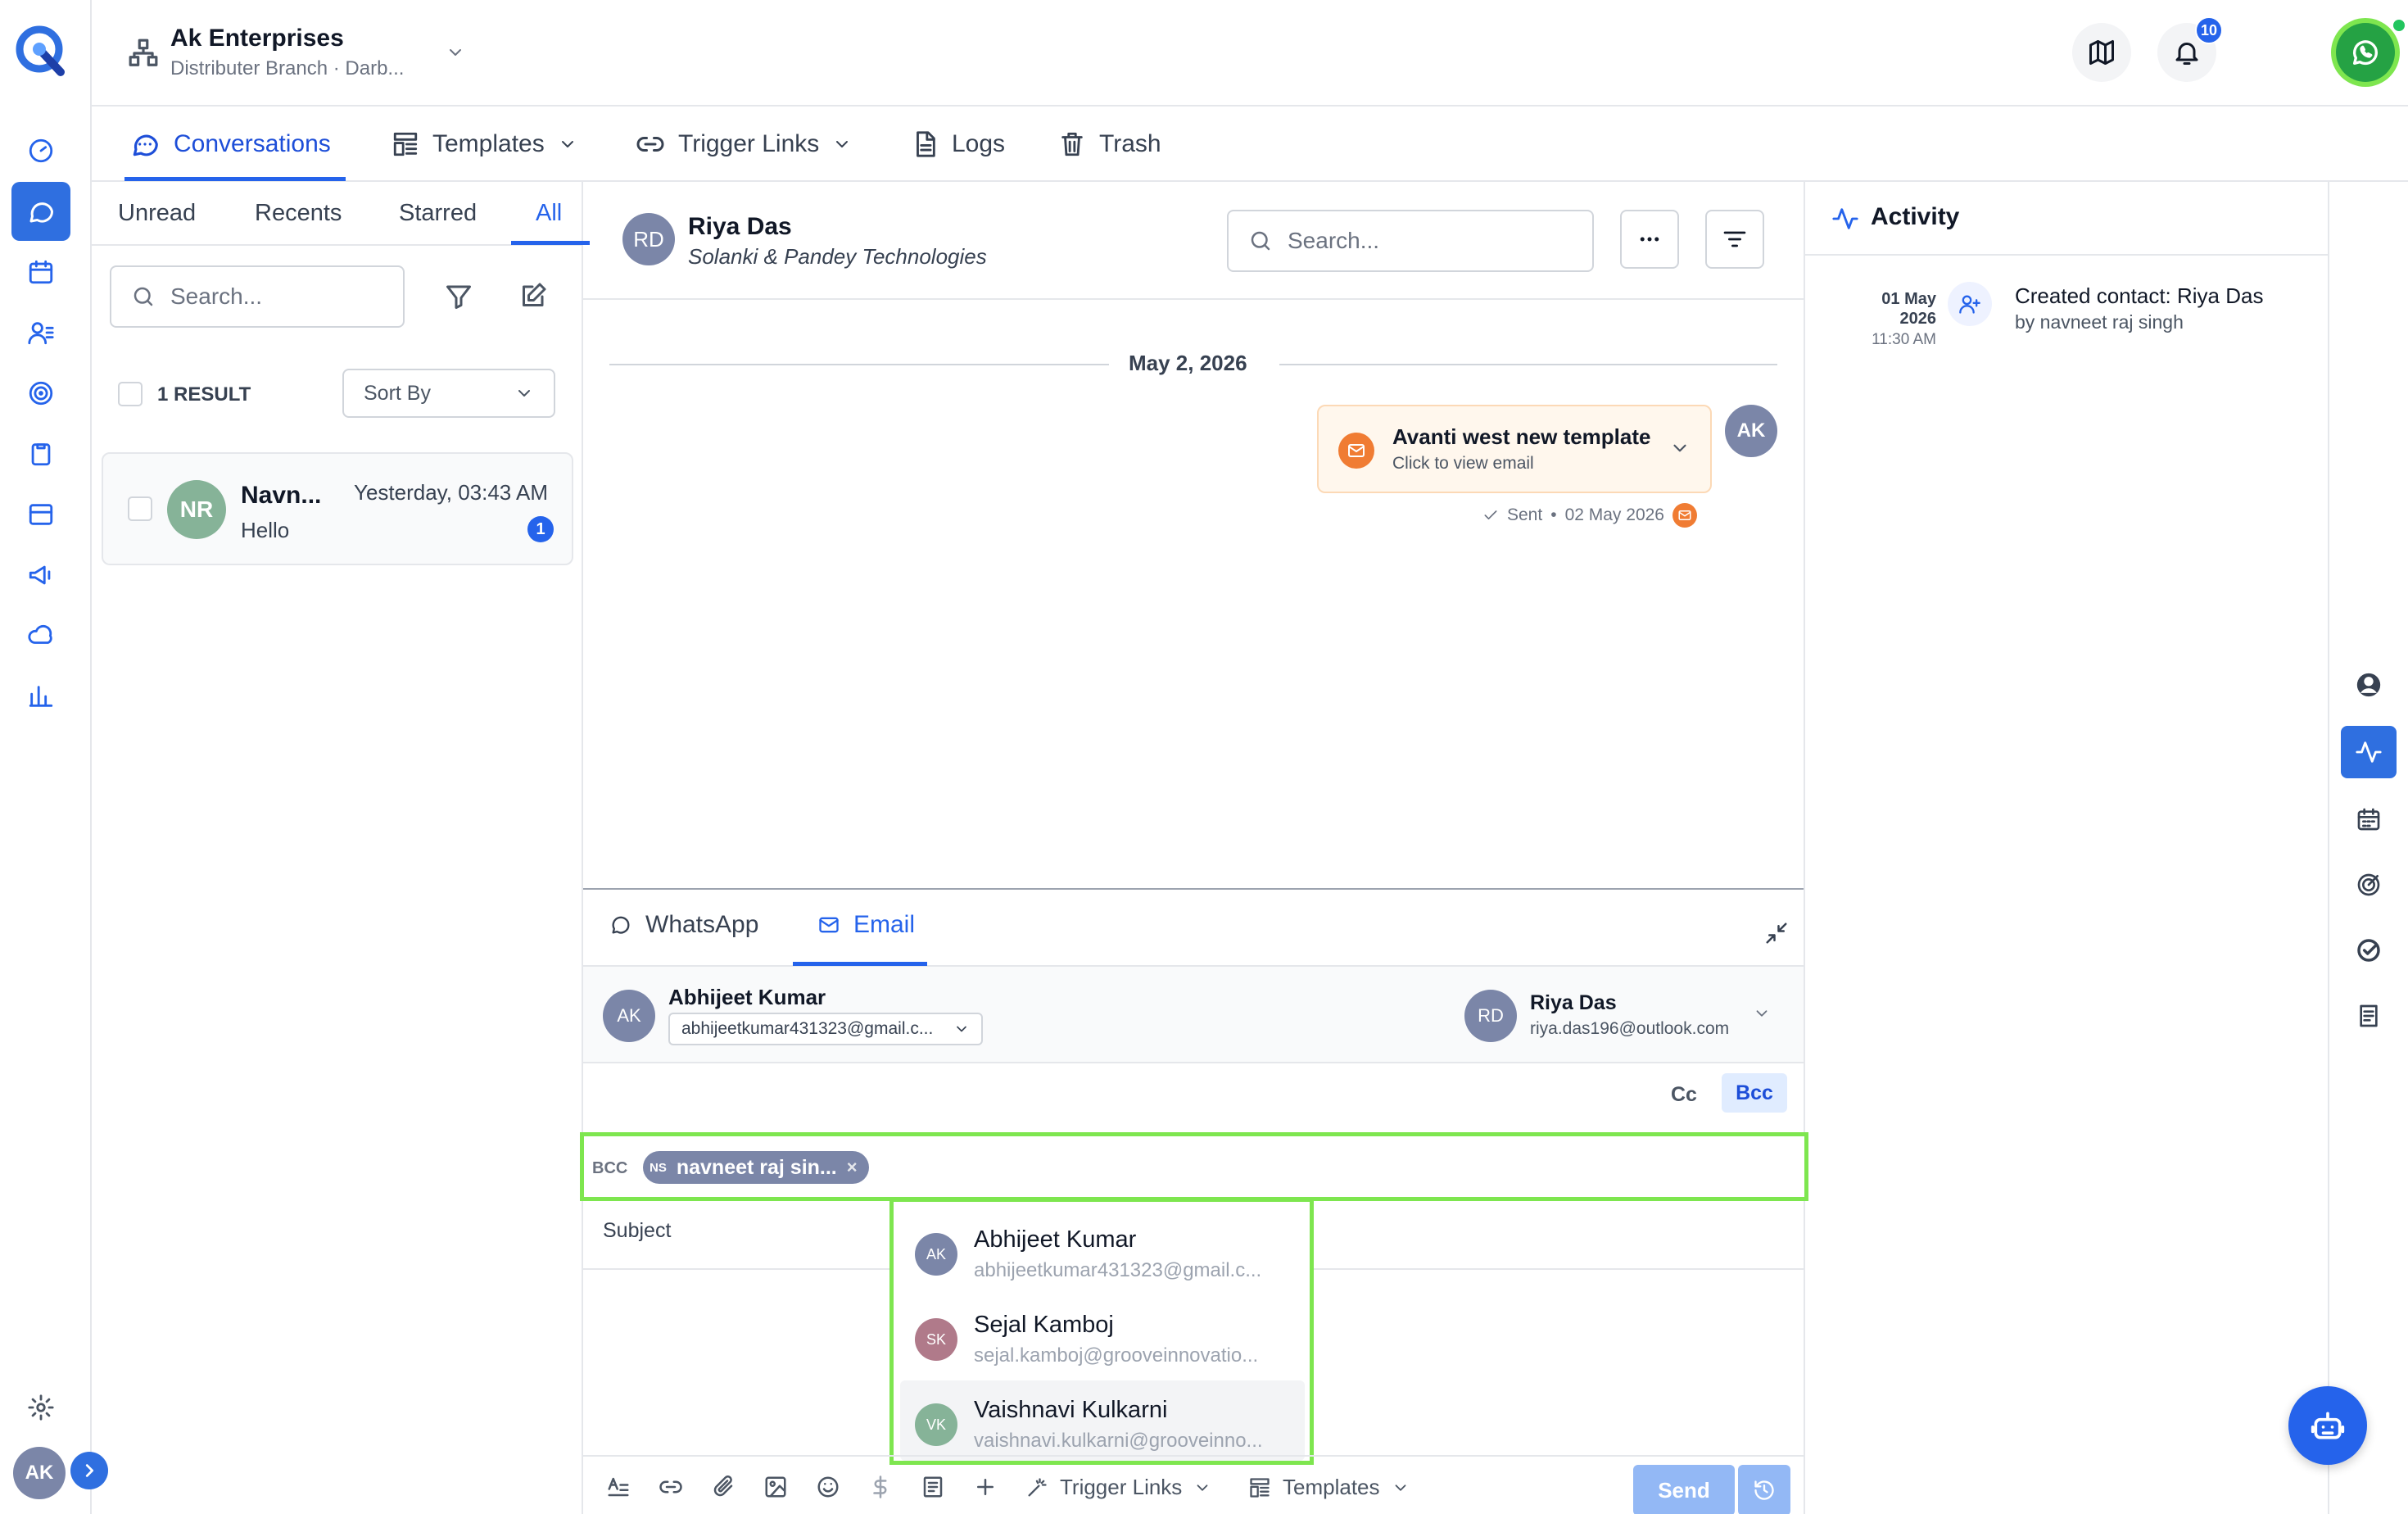  I want to click on compose-icon, so click(532, 296).